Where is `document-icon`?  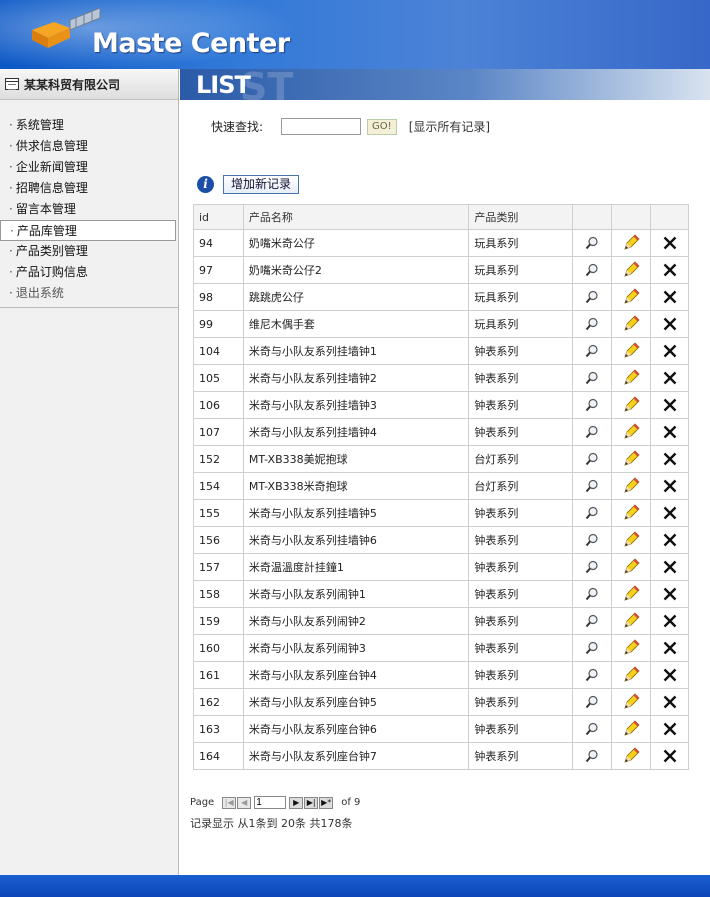 document-icon is located at coordinates (12, 84).